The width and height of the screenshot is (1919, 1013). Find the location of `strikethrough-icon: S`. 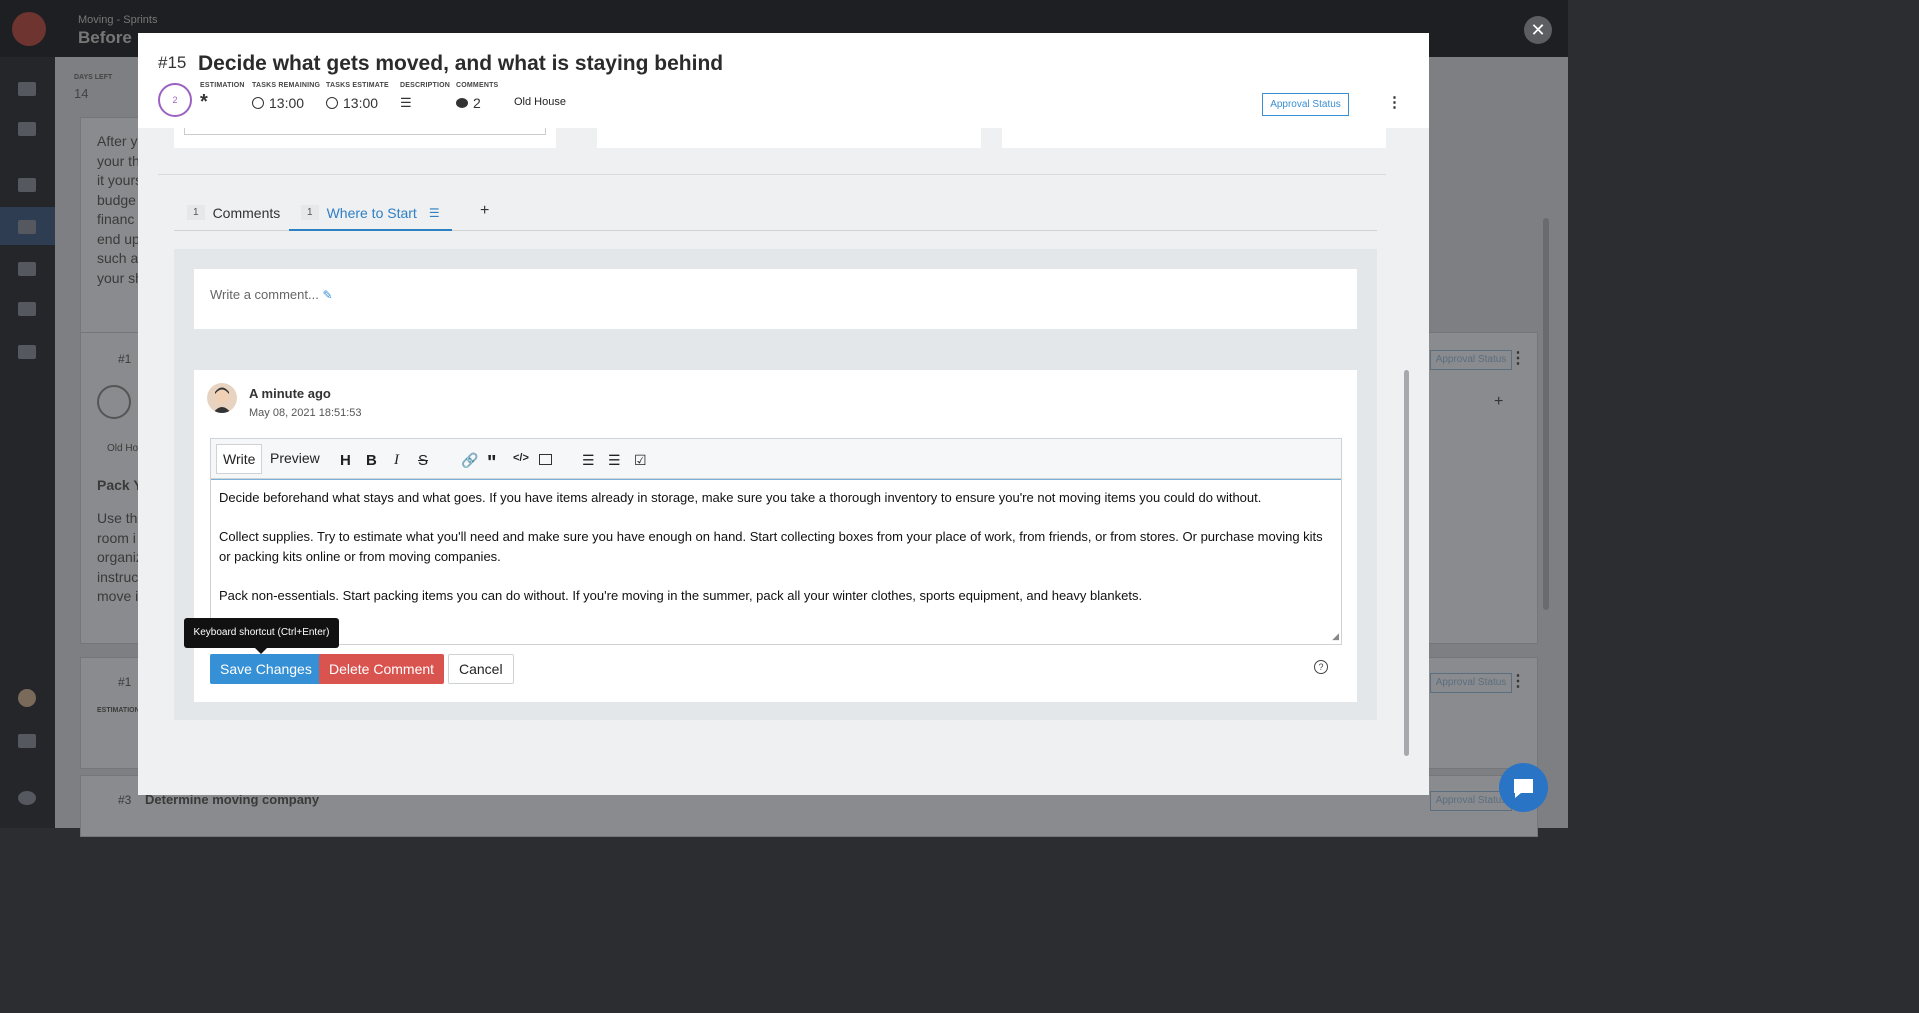

strikethrough-icon: S is located at coordinates (426, 460).